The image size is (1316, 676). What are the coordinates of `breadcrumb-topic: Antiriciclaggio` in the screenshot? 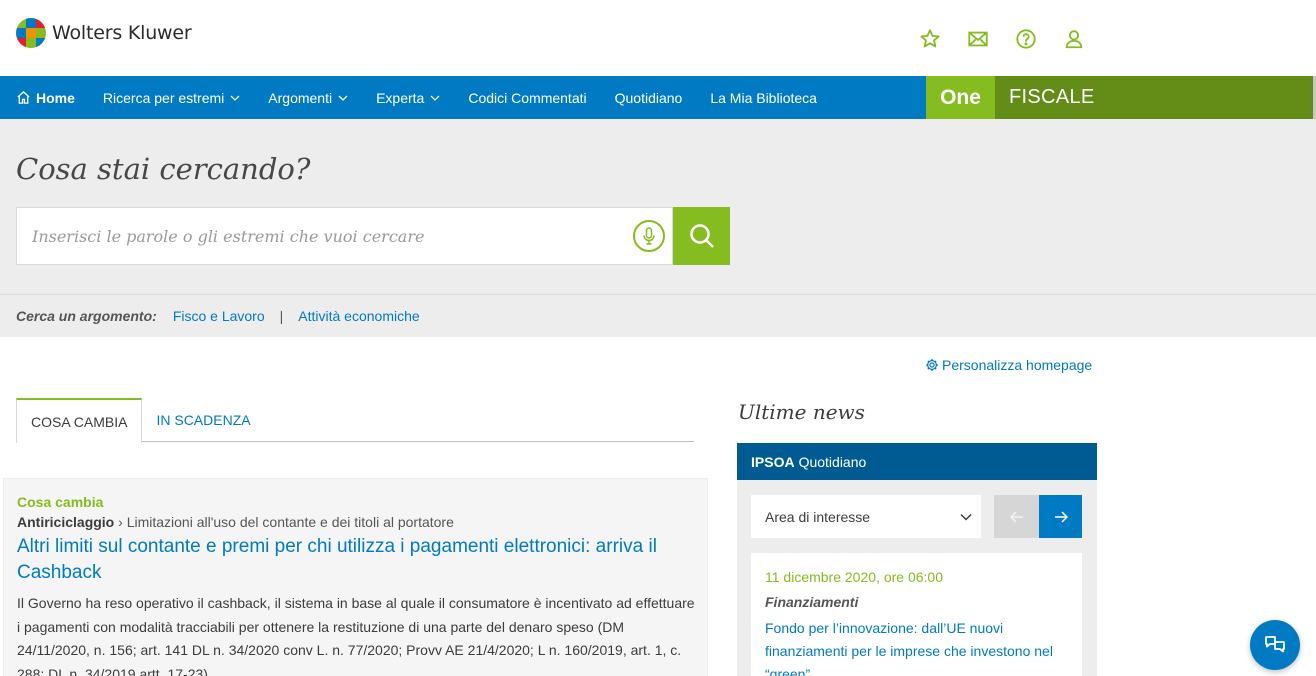 It's located at (66, 522).